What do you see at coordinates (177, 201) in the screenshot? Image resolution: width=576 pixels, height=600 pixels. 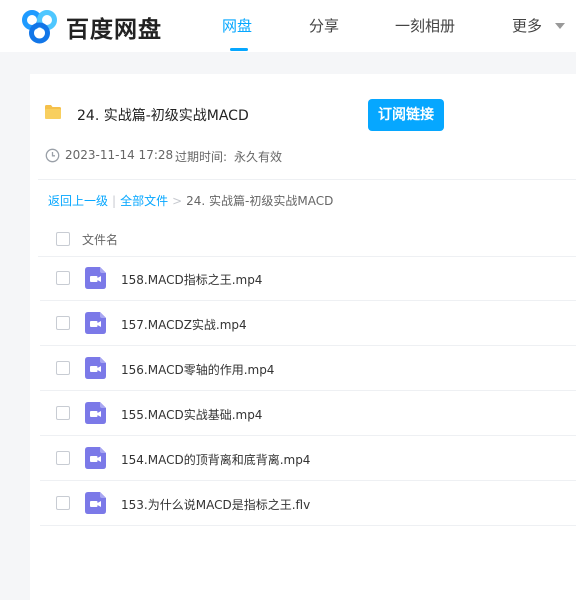 I see `breadcrumb-arrow: >` at bounding box center [177, 201].